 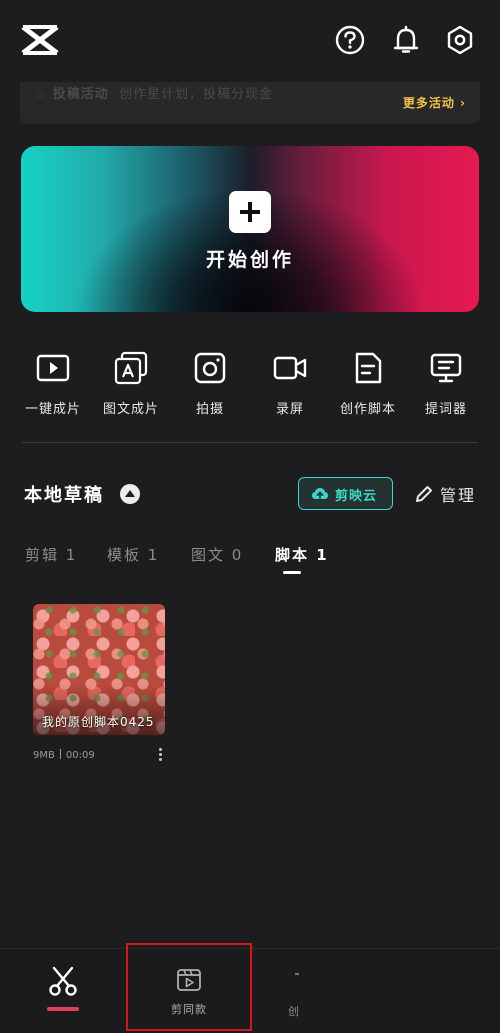 I want to click on tool-label: 图文成片, so click(x=130, y=409).